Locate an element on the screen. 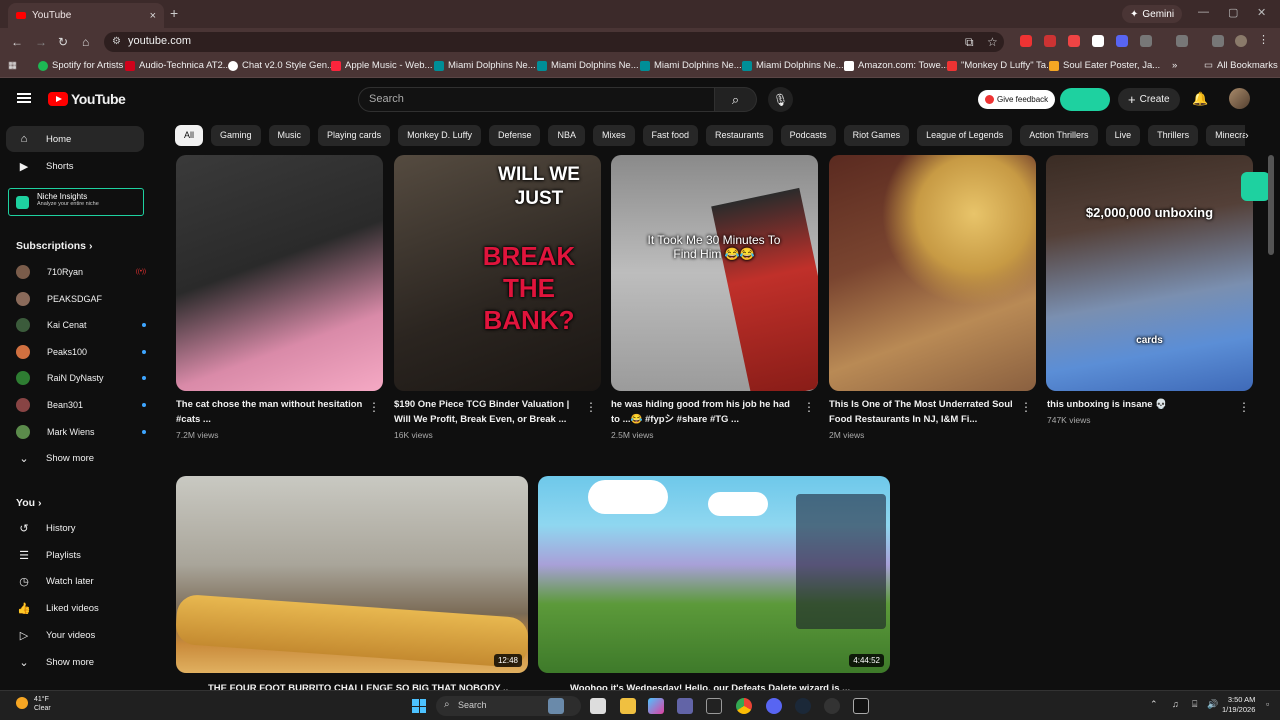  bookmarks-overflow-icon: » is located at coordinates (1174, 65).